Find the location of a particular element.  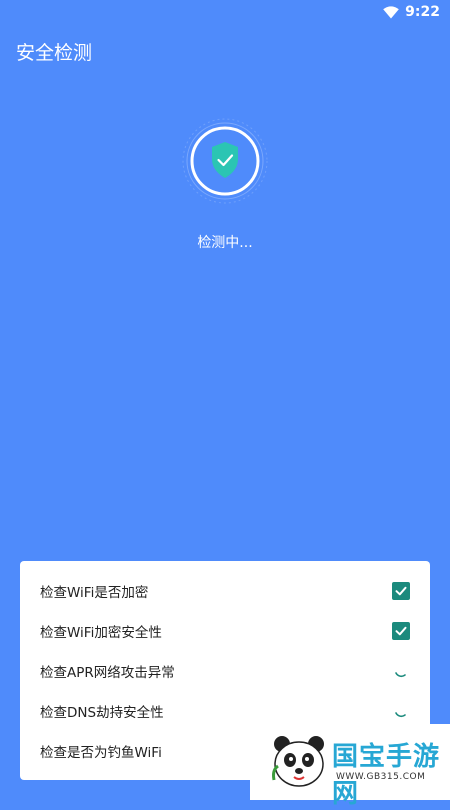

check-item-wifi-encrypted: 检查WiFi是否加密 is located at coordinates (225, 591).